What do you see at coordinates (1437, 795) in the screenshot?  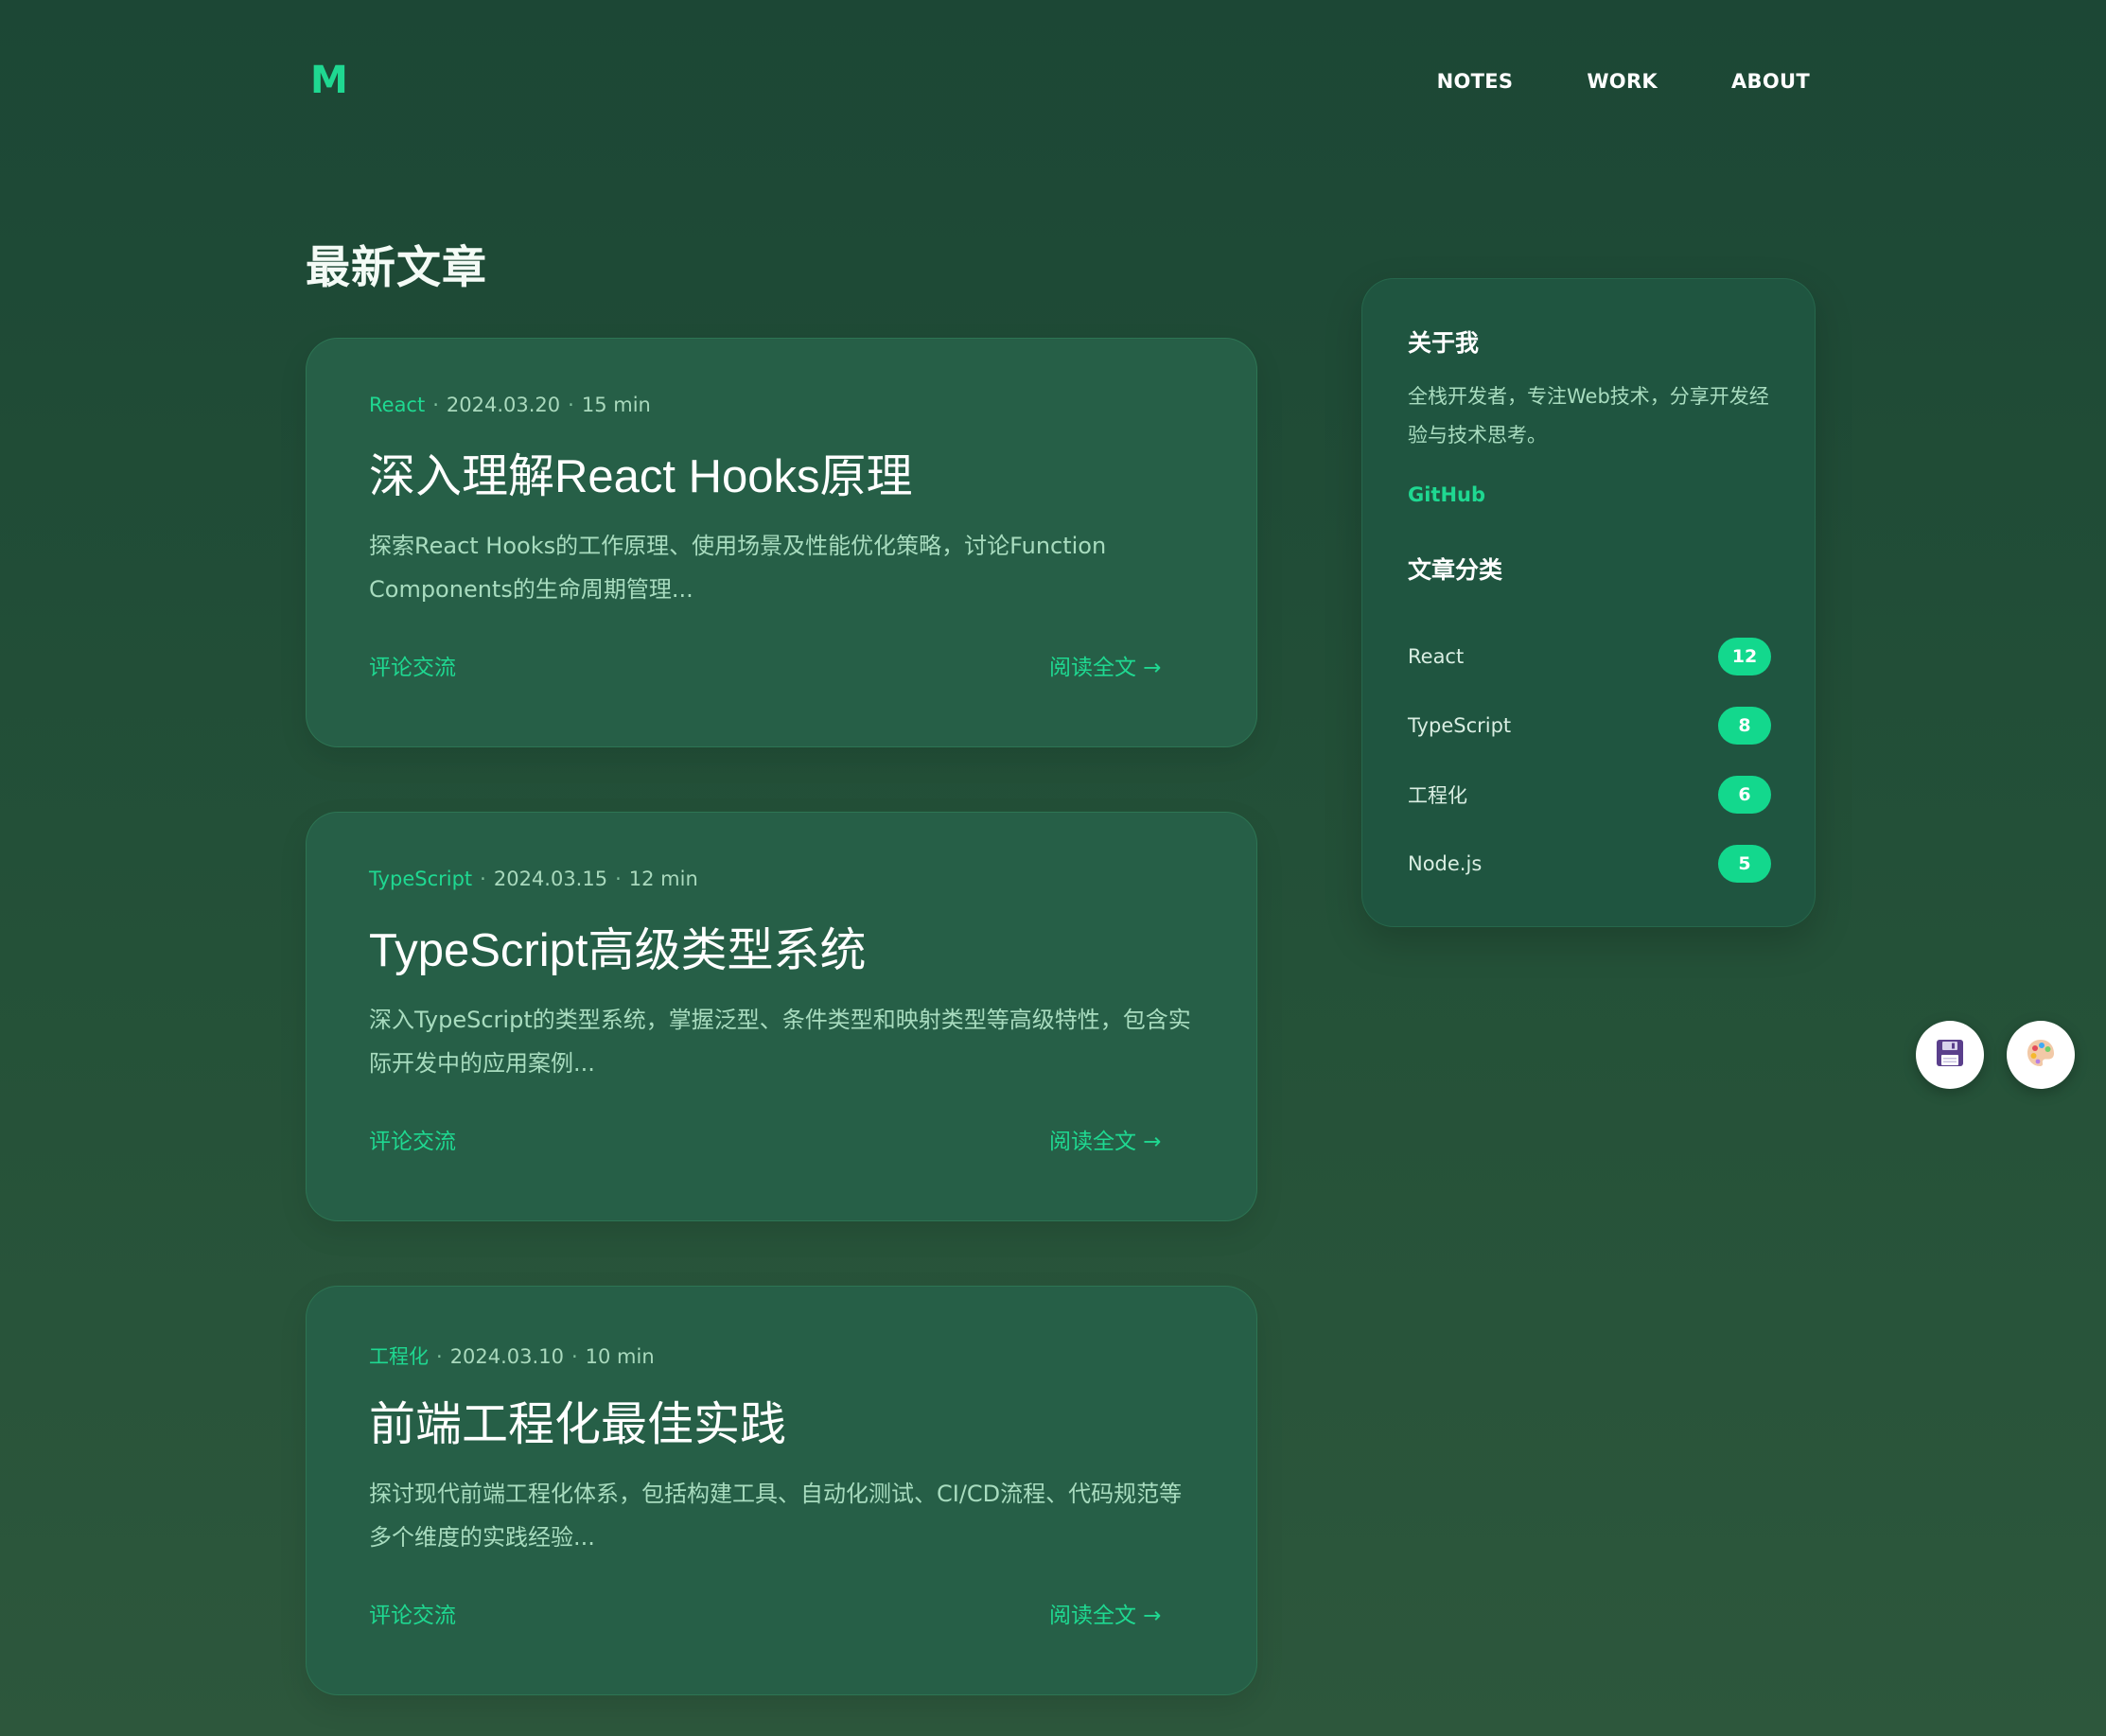 I see `category-name: 工程化` at bounding box center [1437, 795].